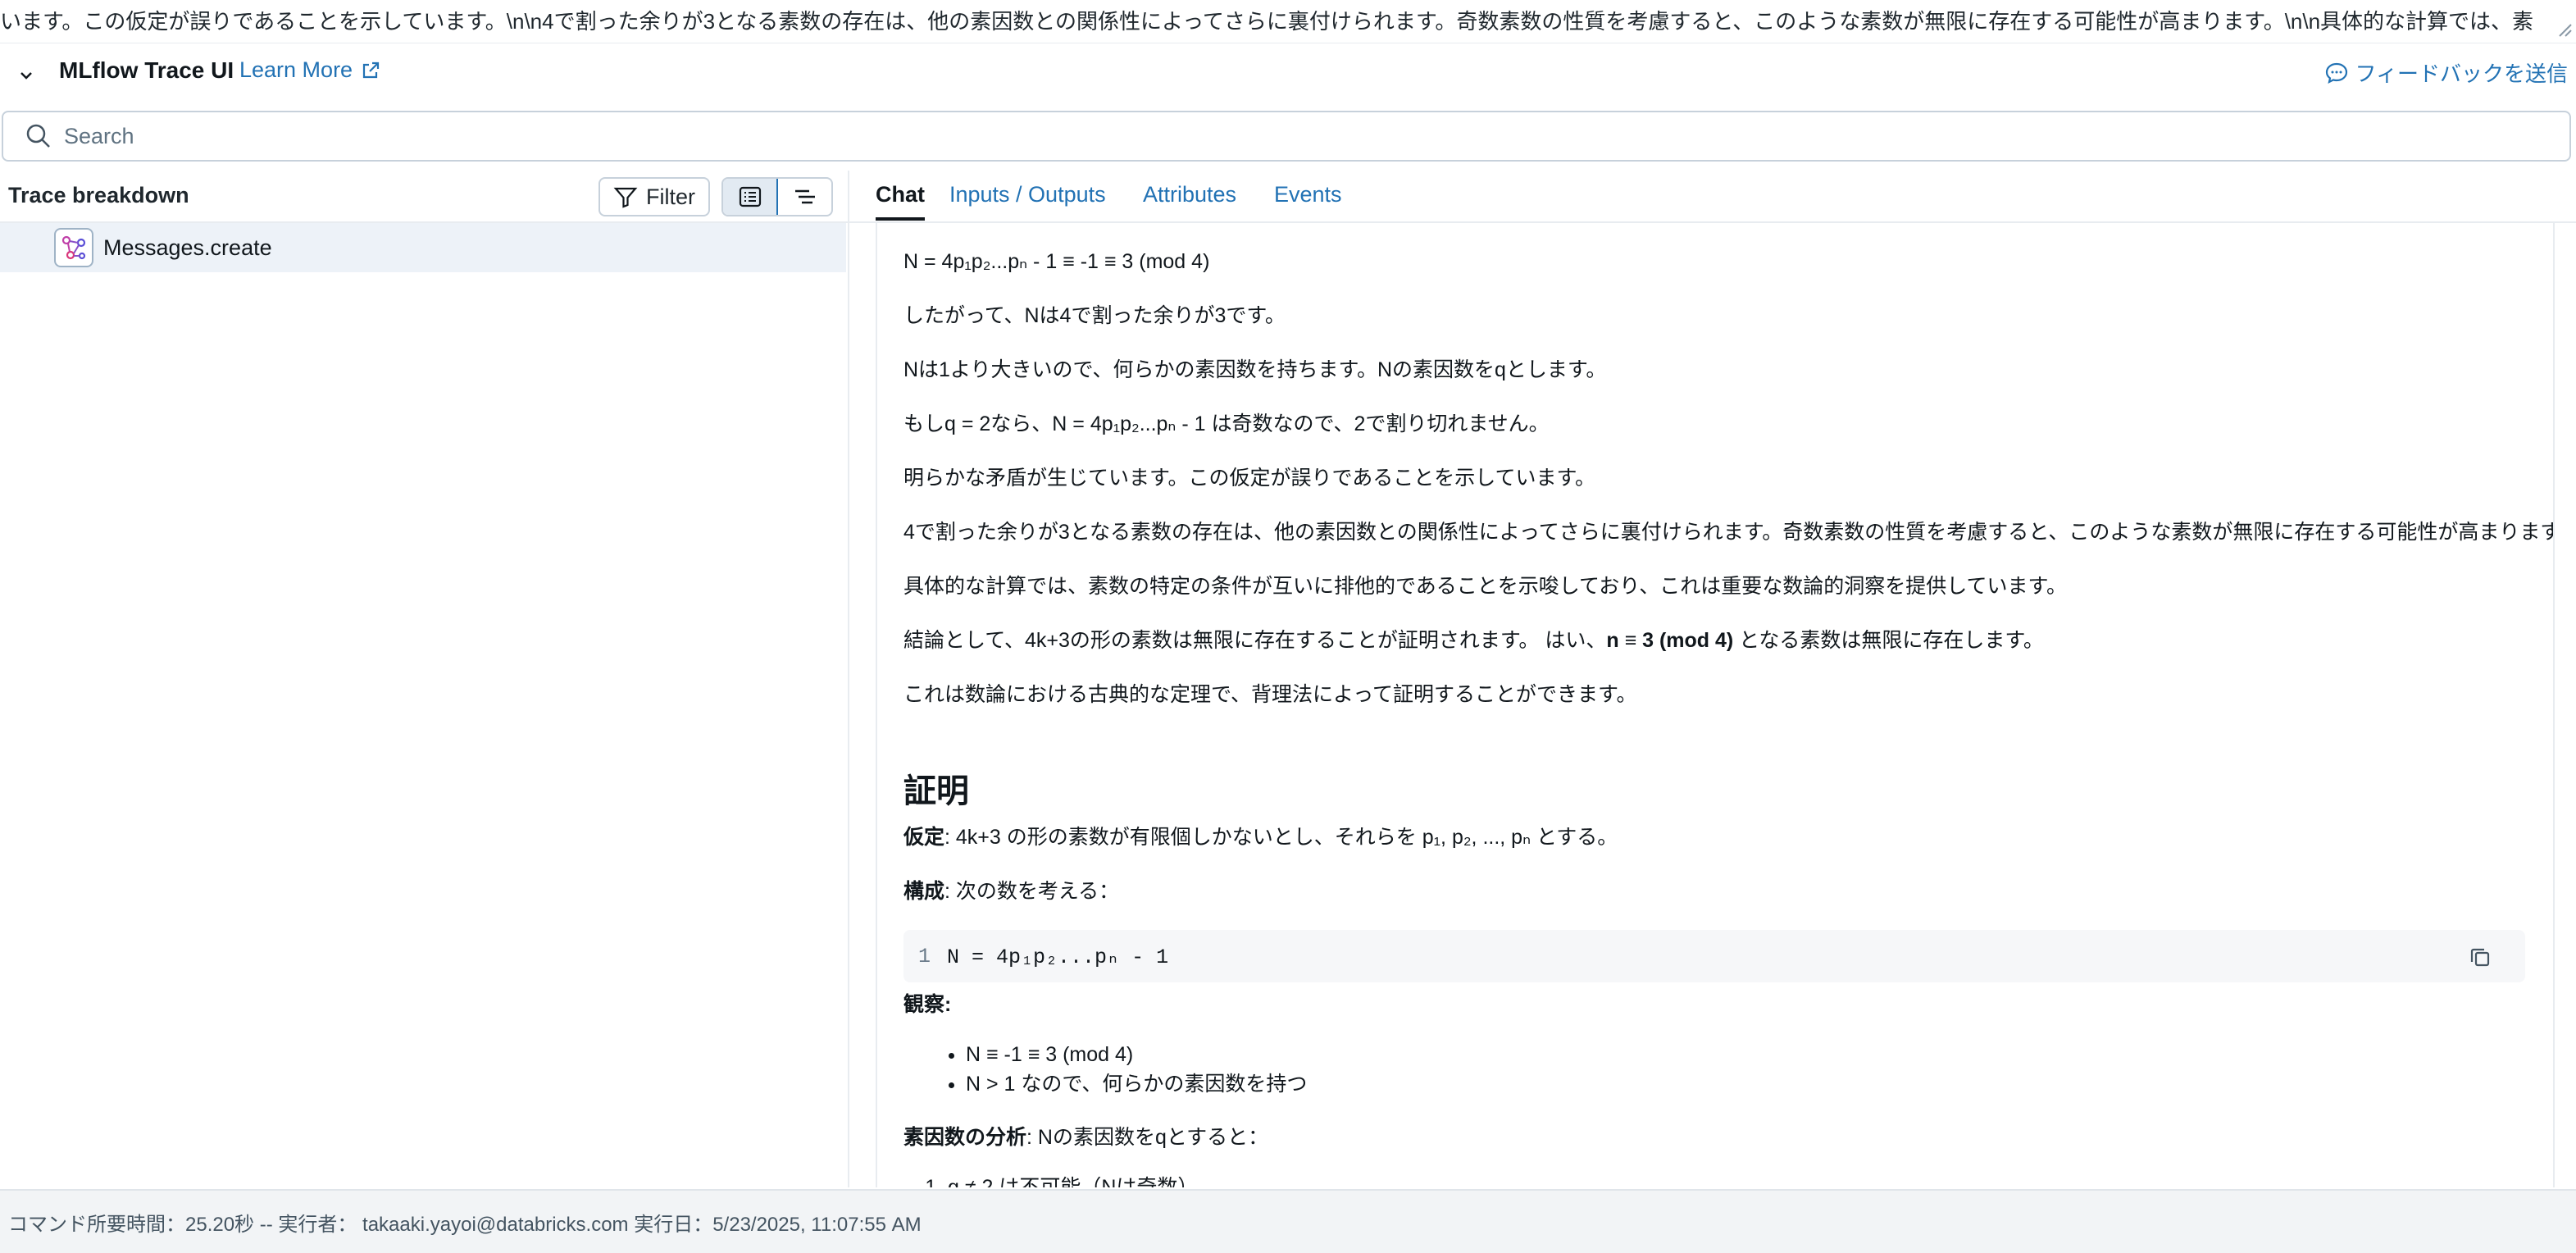  Describe the element at coordinates (423, 247) in the screenshot. I see `span-row: Messages.create` at that location.